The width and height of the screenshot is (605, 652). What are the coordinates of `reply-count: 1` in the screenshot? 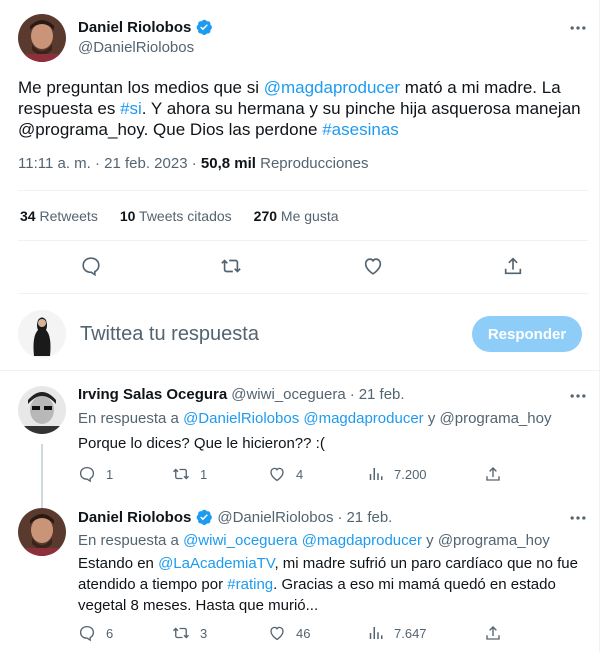 It's located at (110, 474).